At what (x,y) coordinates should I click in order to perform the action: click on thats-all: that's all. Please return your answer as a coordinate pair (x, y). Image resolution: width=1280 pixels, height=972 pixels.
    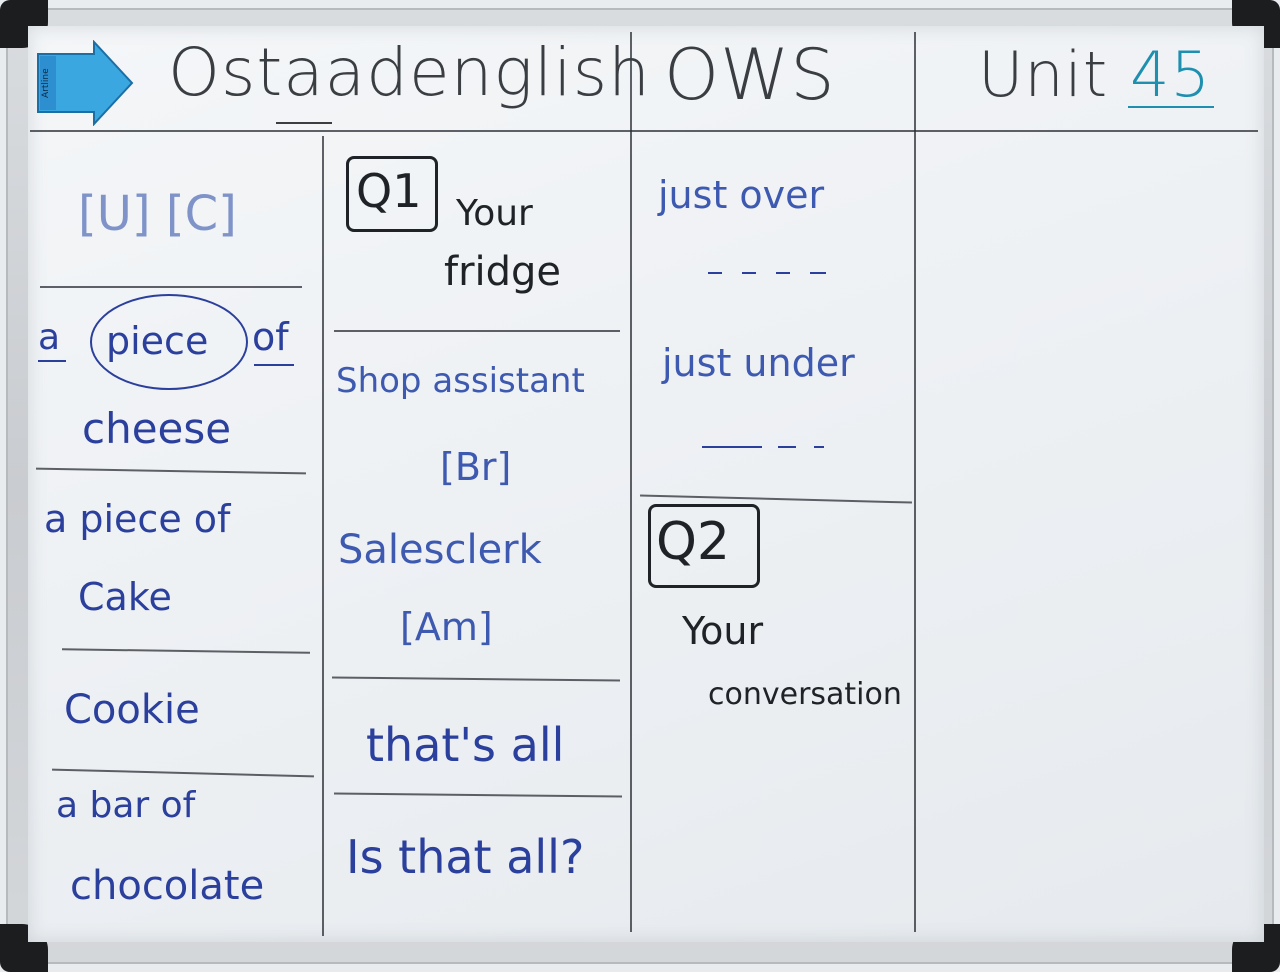
    Looking at the image, I should click on (465, 745).